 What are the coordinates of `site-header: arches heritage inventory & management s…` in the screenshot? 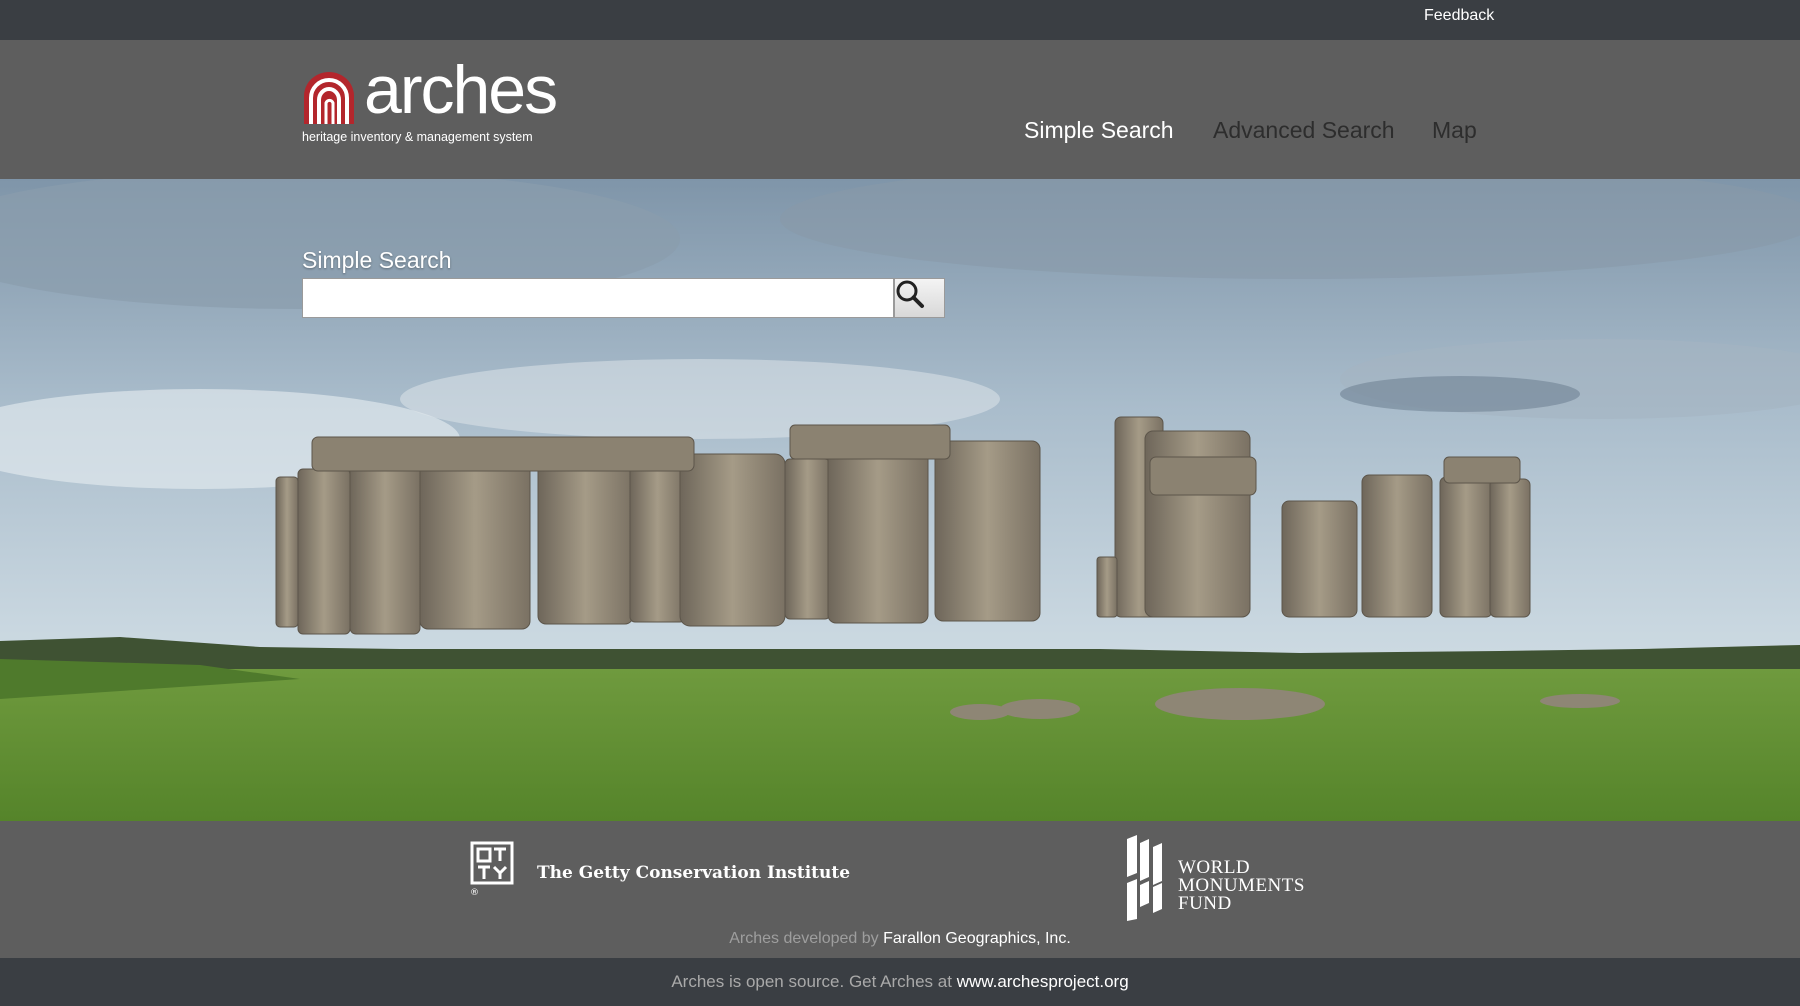 It's located at (900, 109).